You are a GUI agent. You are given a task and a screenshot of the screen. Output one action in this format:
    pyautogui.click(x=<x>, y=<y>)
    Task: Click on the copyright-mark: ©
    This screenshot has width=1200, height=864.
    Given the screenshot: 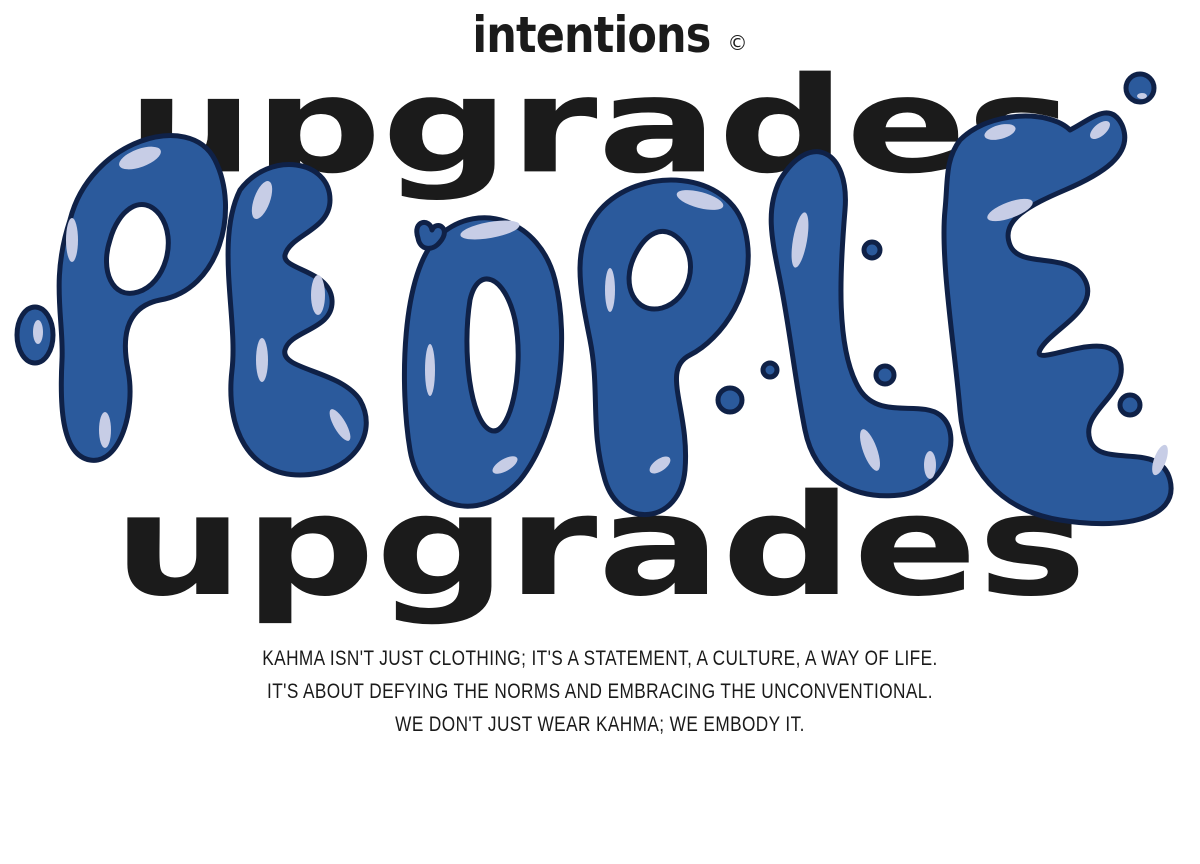 What is the action you would take?
    pyautogui.click(x=737, y=43)
    